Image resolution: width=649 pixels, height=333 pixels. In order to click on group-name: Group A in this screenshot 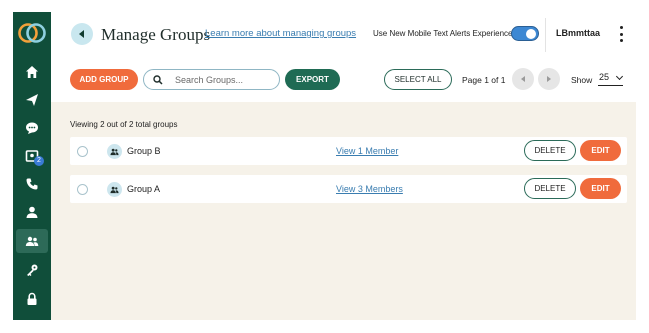, I will do `click(144, 189)`.